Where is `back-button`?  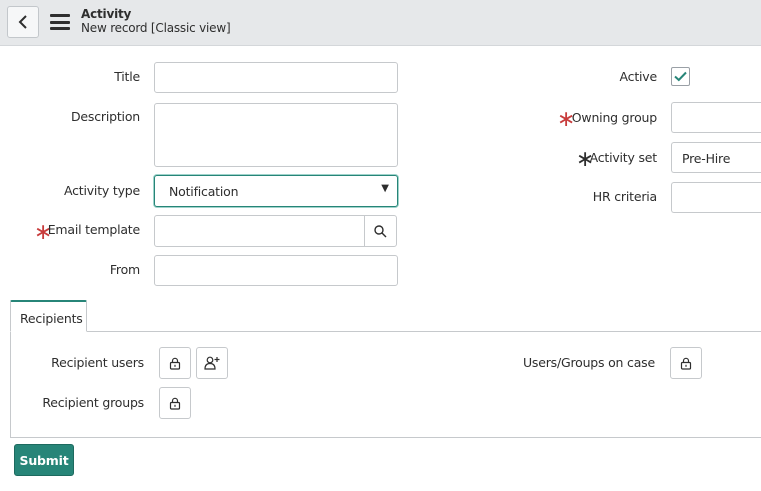
back-button is located at coordinates (23, 22).